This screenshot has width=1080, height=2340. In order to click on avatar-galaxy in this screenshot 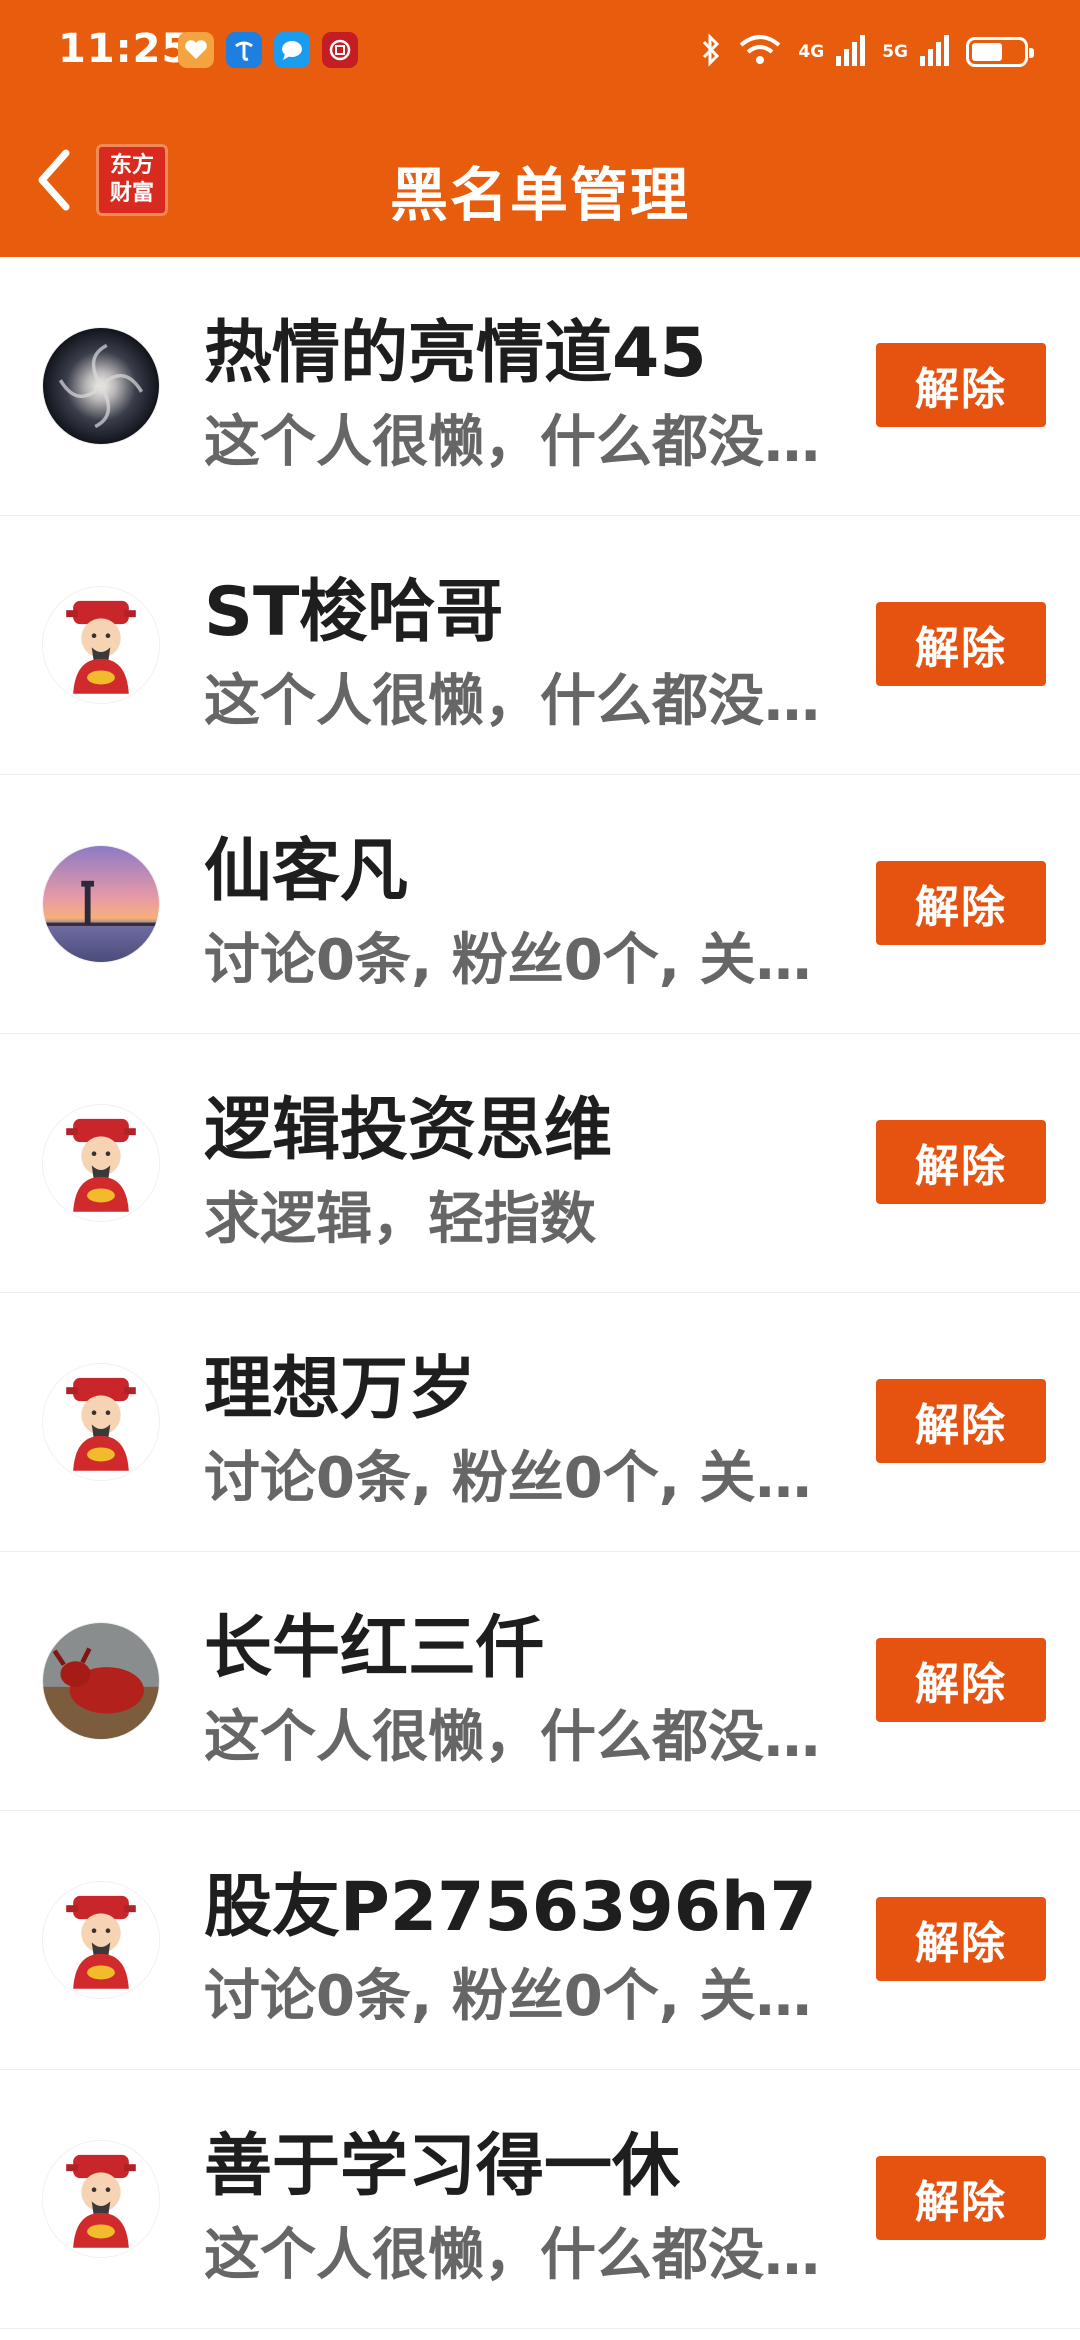, I will do `click(101, 386)`.